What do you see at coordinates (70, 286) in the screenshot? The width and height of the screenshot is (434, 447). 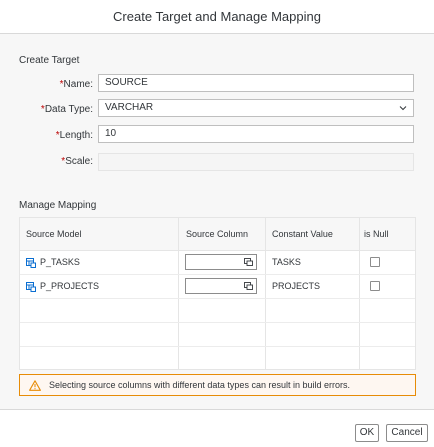 I see `source-model-cell: P_PROJECTS` at bounding box center [70, 286].